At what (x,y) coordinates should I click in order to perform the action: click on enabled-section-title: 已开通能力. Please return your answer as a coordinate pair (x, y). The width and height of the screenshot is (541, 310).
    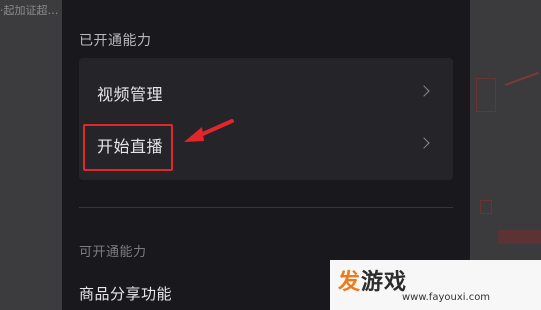
    Looking at the image, I should click on (115, 41).